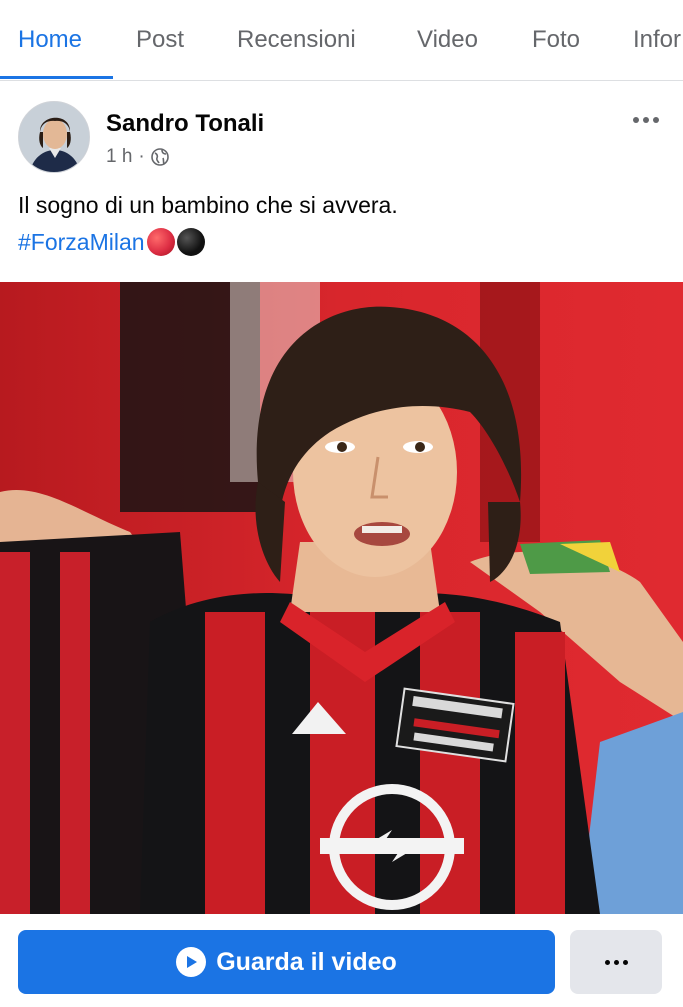 The width and height of the screenshot is (683, 1007). I want to click on avatar, so click(54, 137).